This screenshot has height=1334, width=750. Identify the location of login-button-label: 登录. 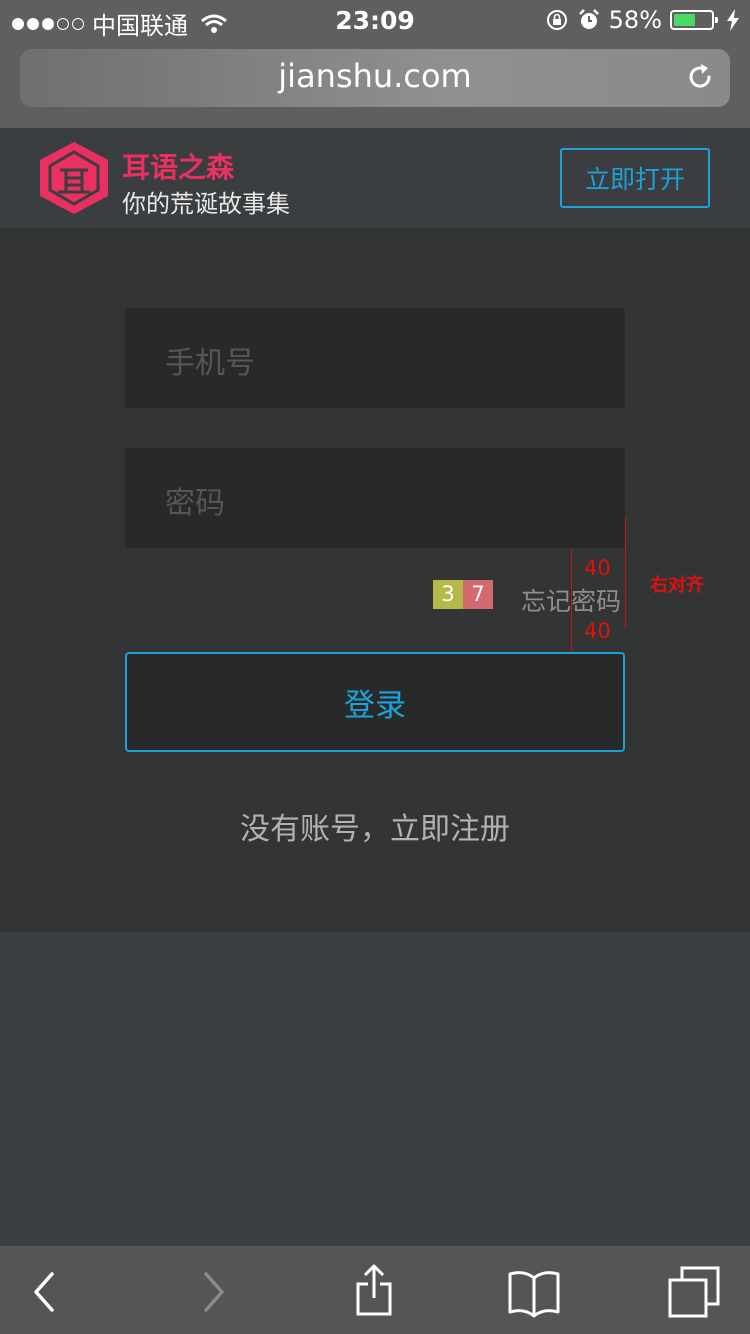
(375, 705).